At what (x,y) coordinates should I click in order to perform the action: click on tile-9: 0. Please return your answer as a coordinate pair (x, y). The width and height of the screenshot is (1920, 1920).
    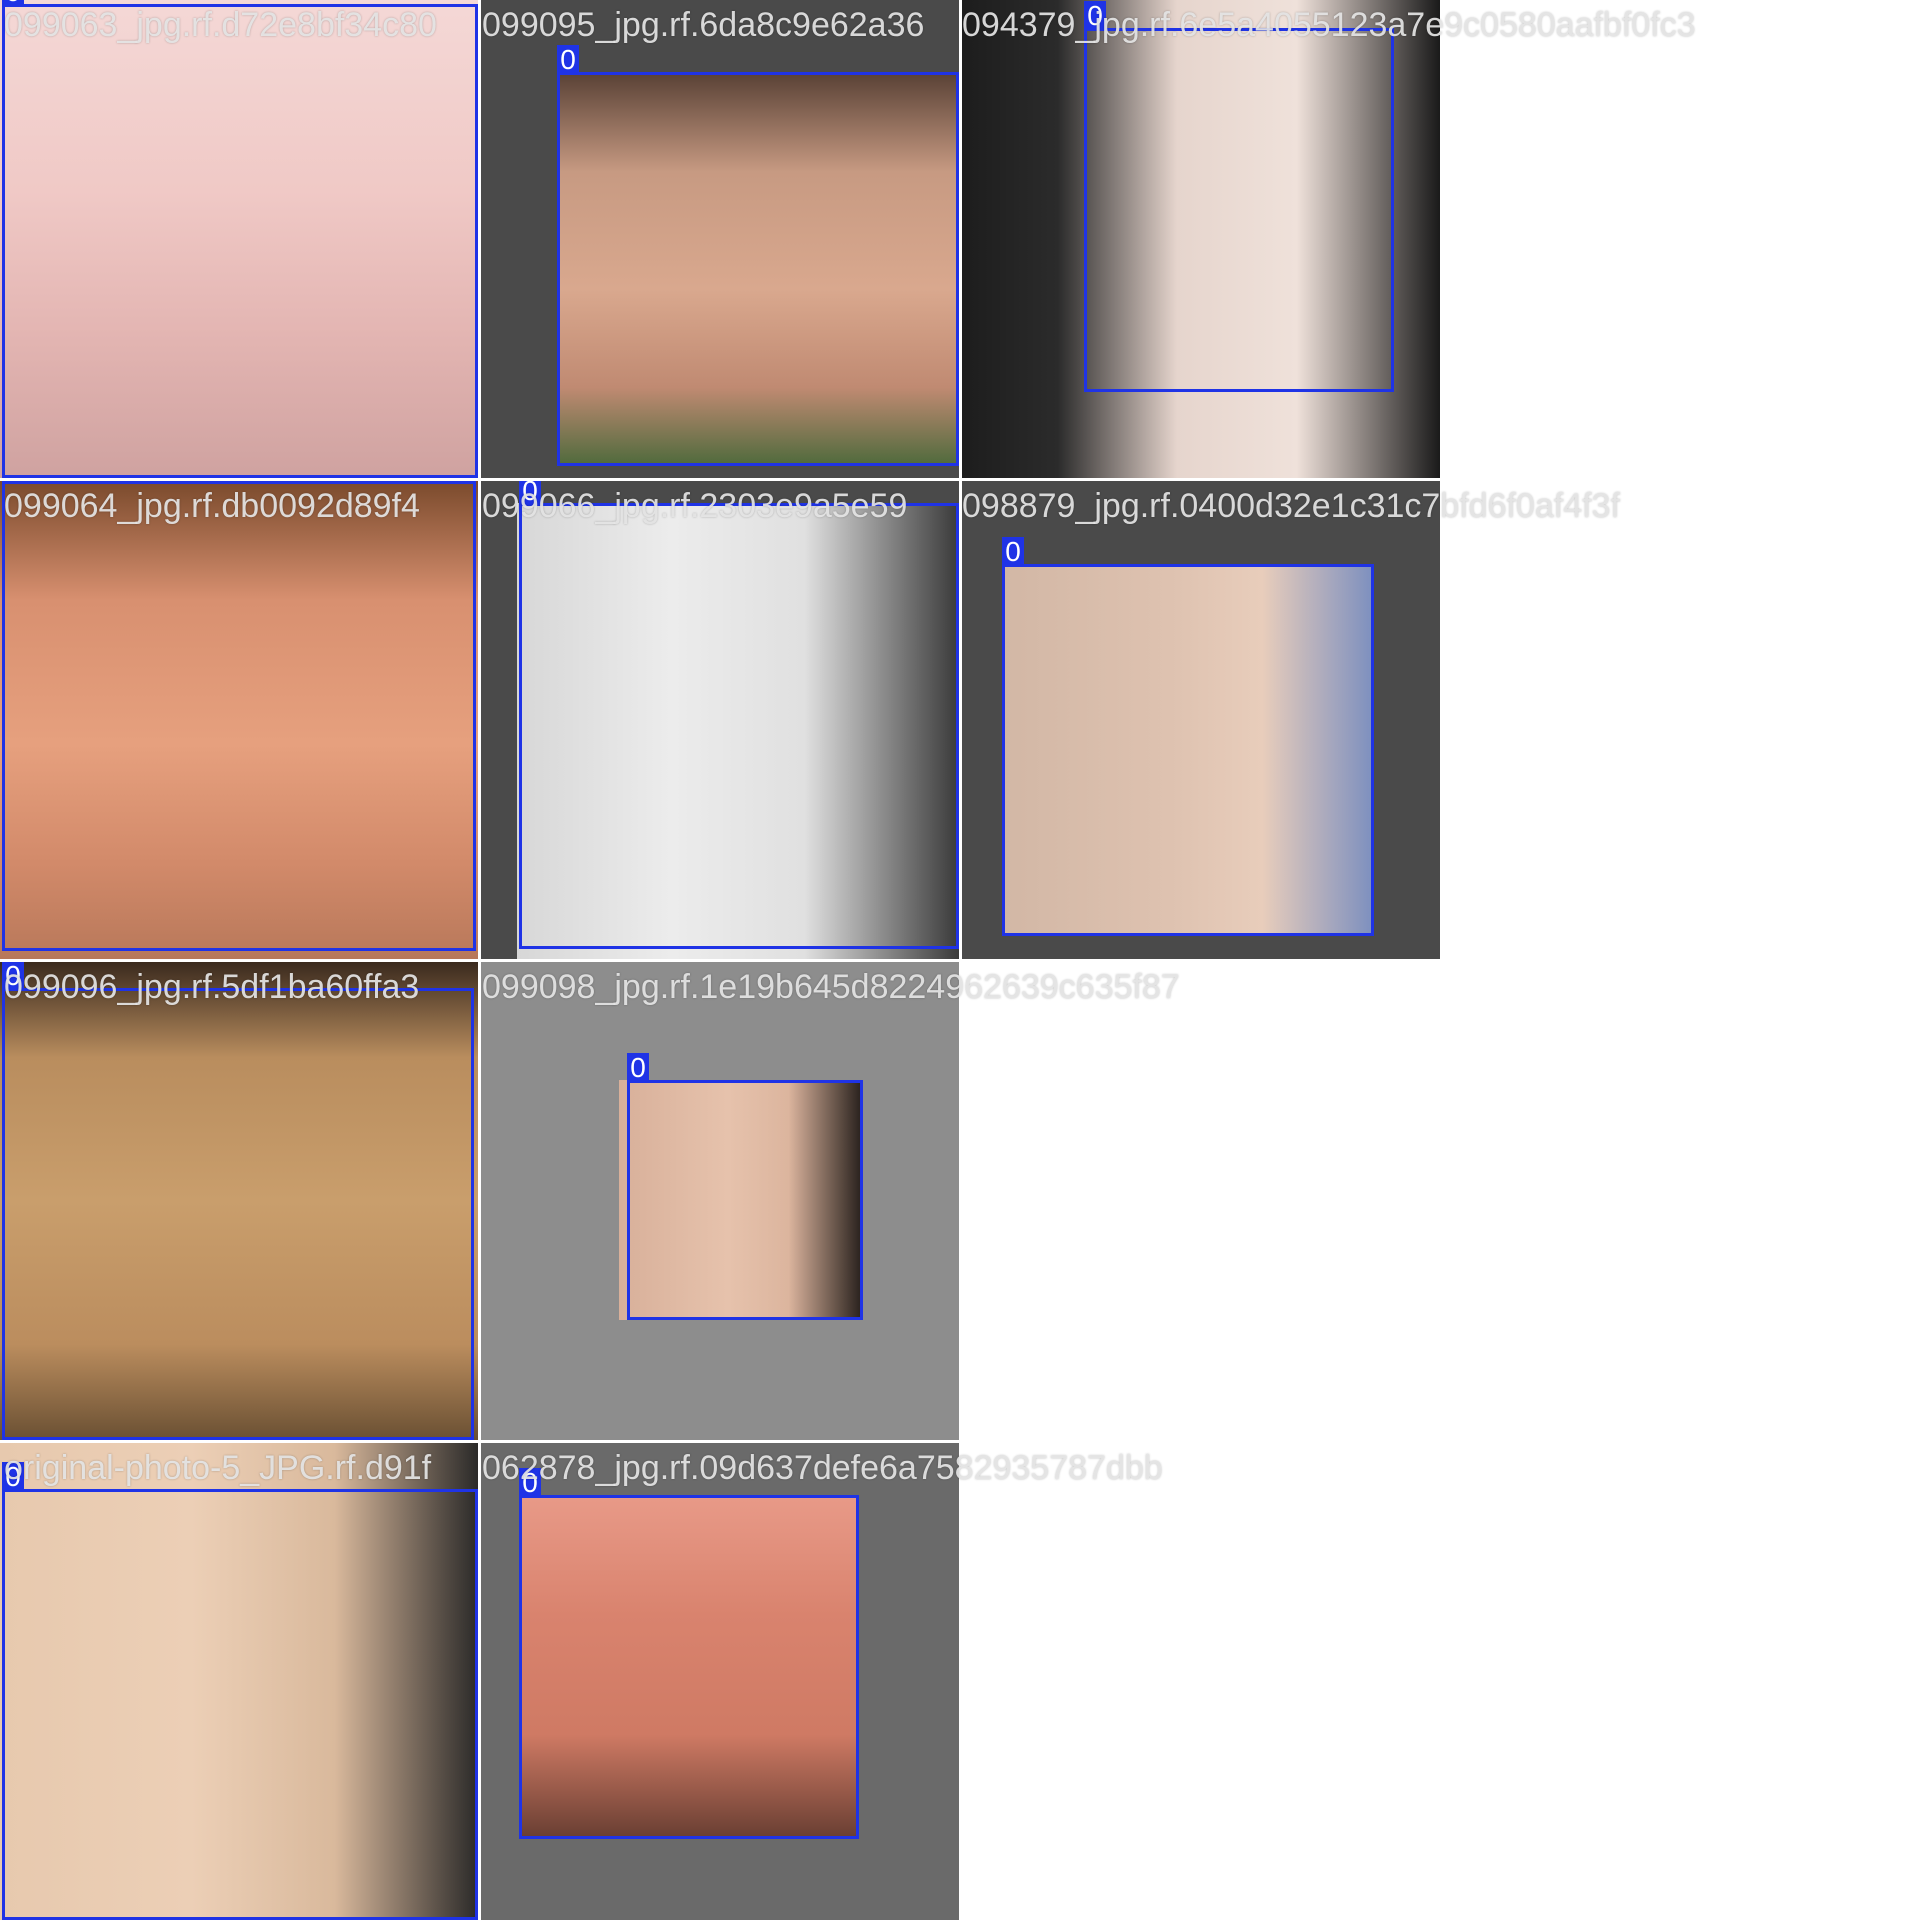
    Looking at the image, I should click on (239, 1681).